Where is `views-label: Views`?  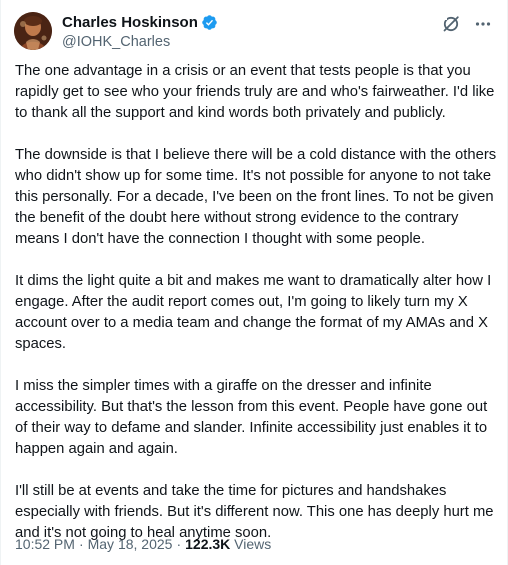
views-label: Views is located at coordinates (253, 544).